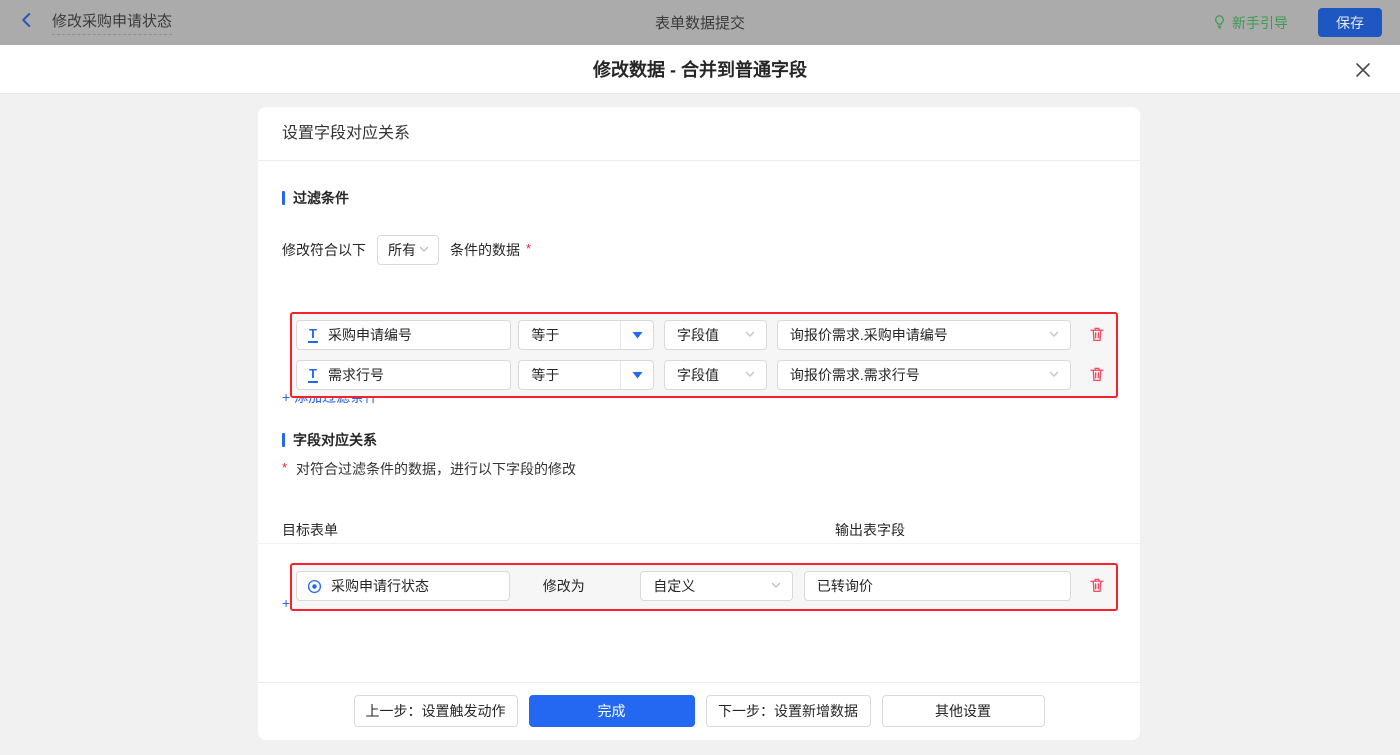  I want to click on prev-step-button: 上一步：设置触发动作, so click(435, 711).